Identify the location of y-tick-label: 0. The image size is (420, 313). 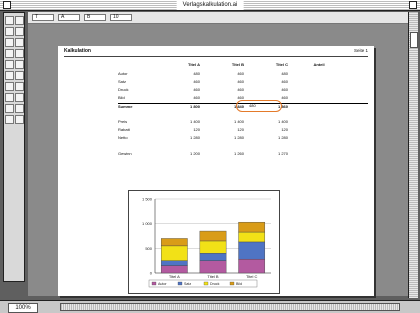
(151, 273).